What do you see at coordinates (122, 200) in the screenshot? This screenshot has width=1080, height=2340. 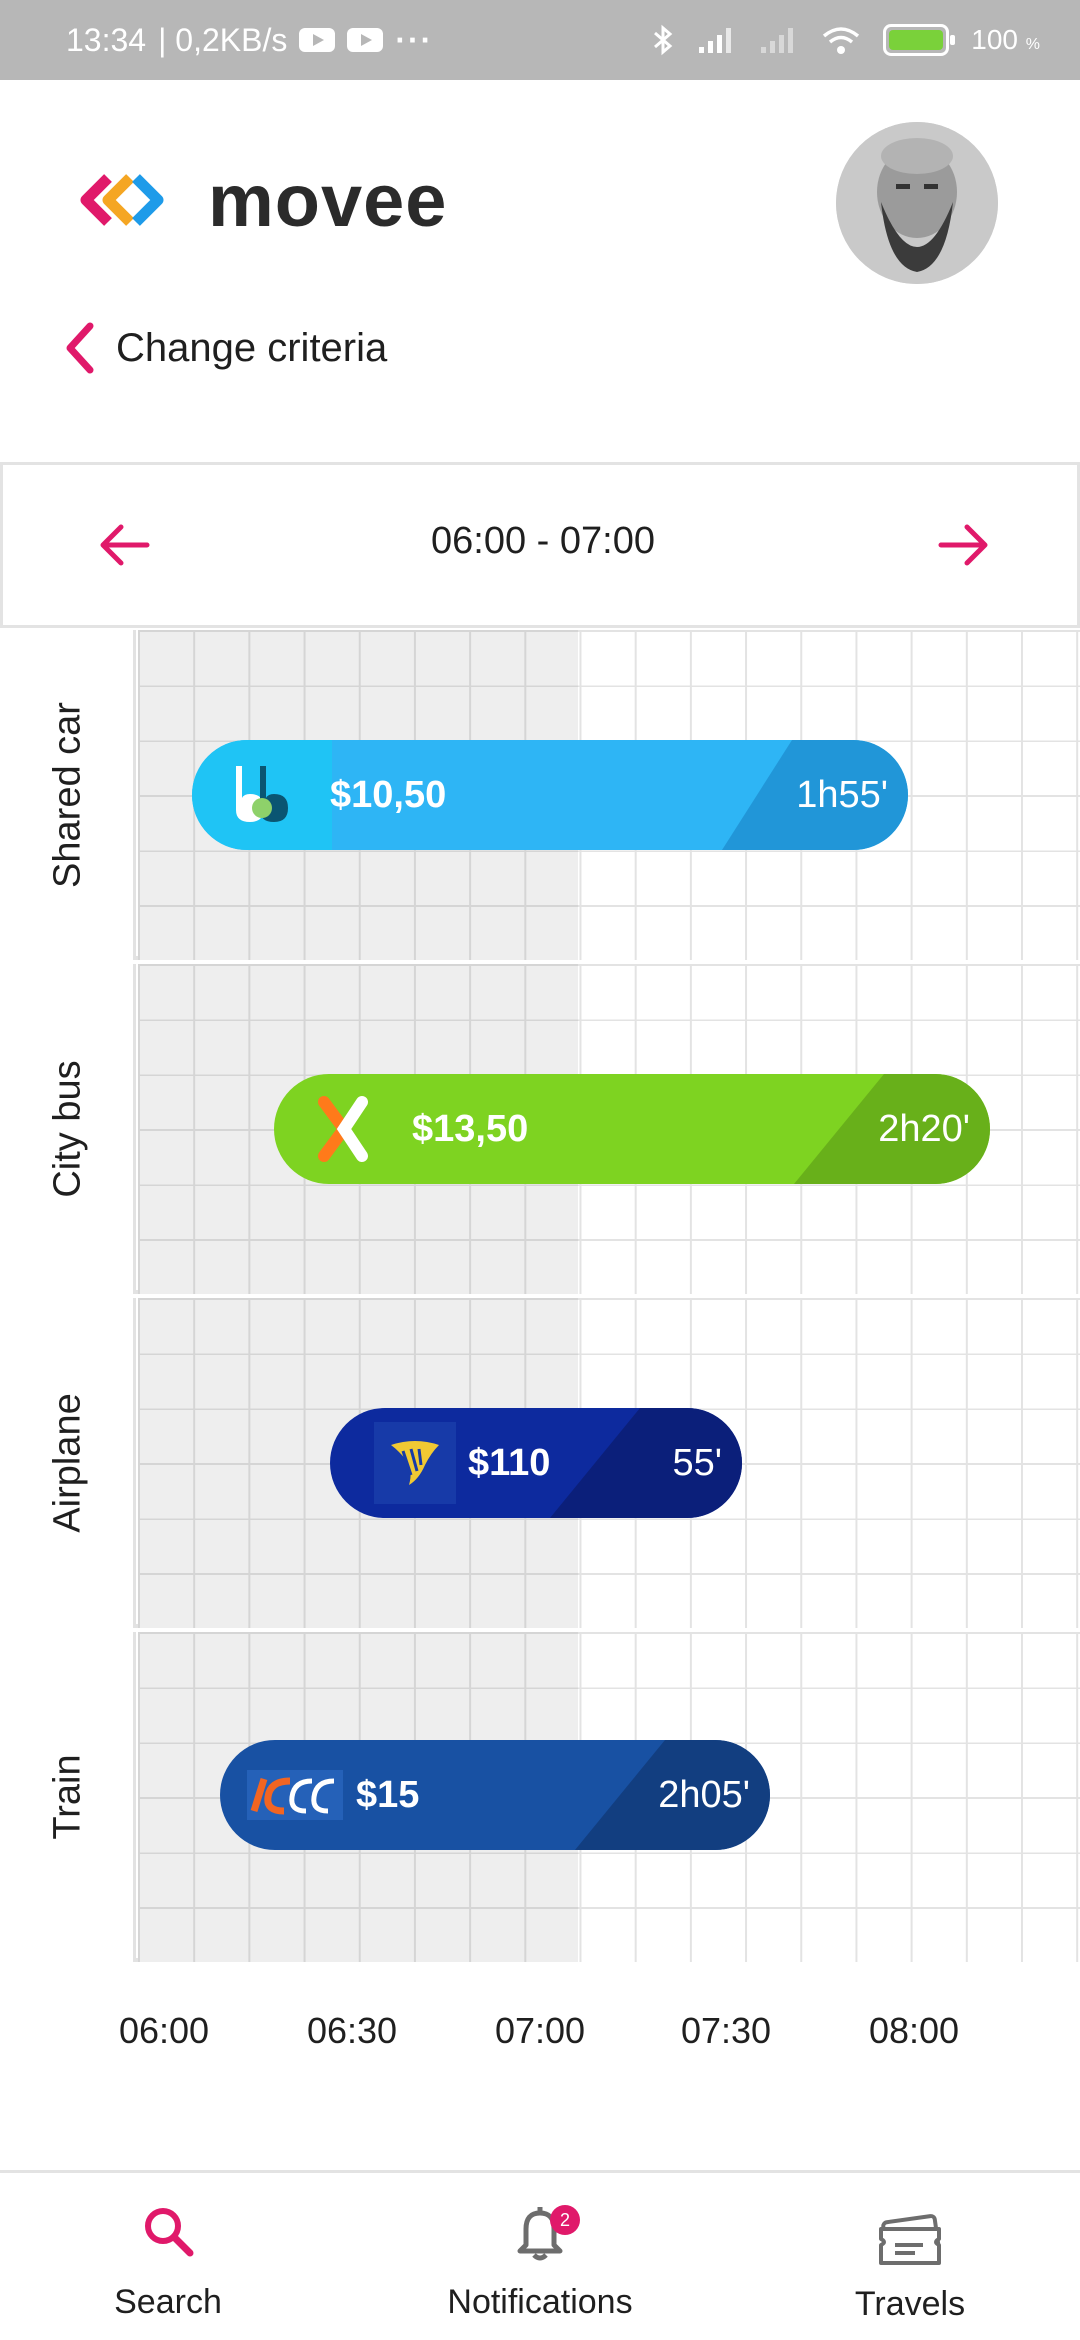 I see `movee-logo-icon` at bounding box center [122, 200].